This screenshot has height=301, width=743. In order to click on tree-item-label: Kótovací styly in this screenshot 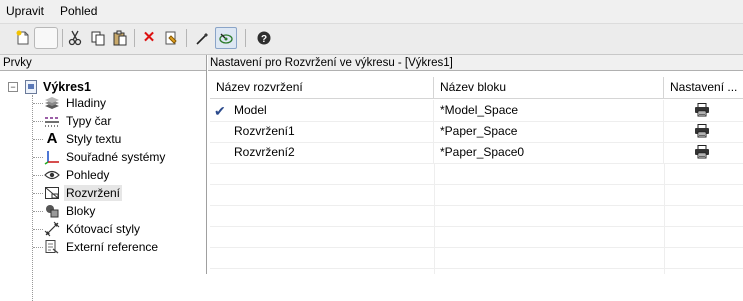, I will do `click(103, 229)`.